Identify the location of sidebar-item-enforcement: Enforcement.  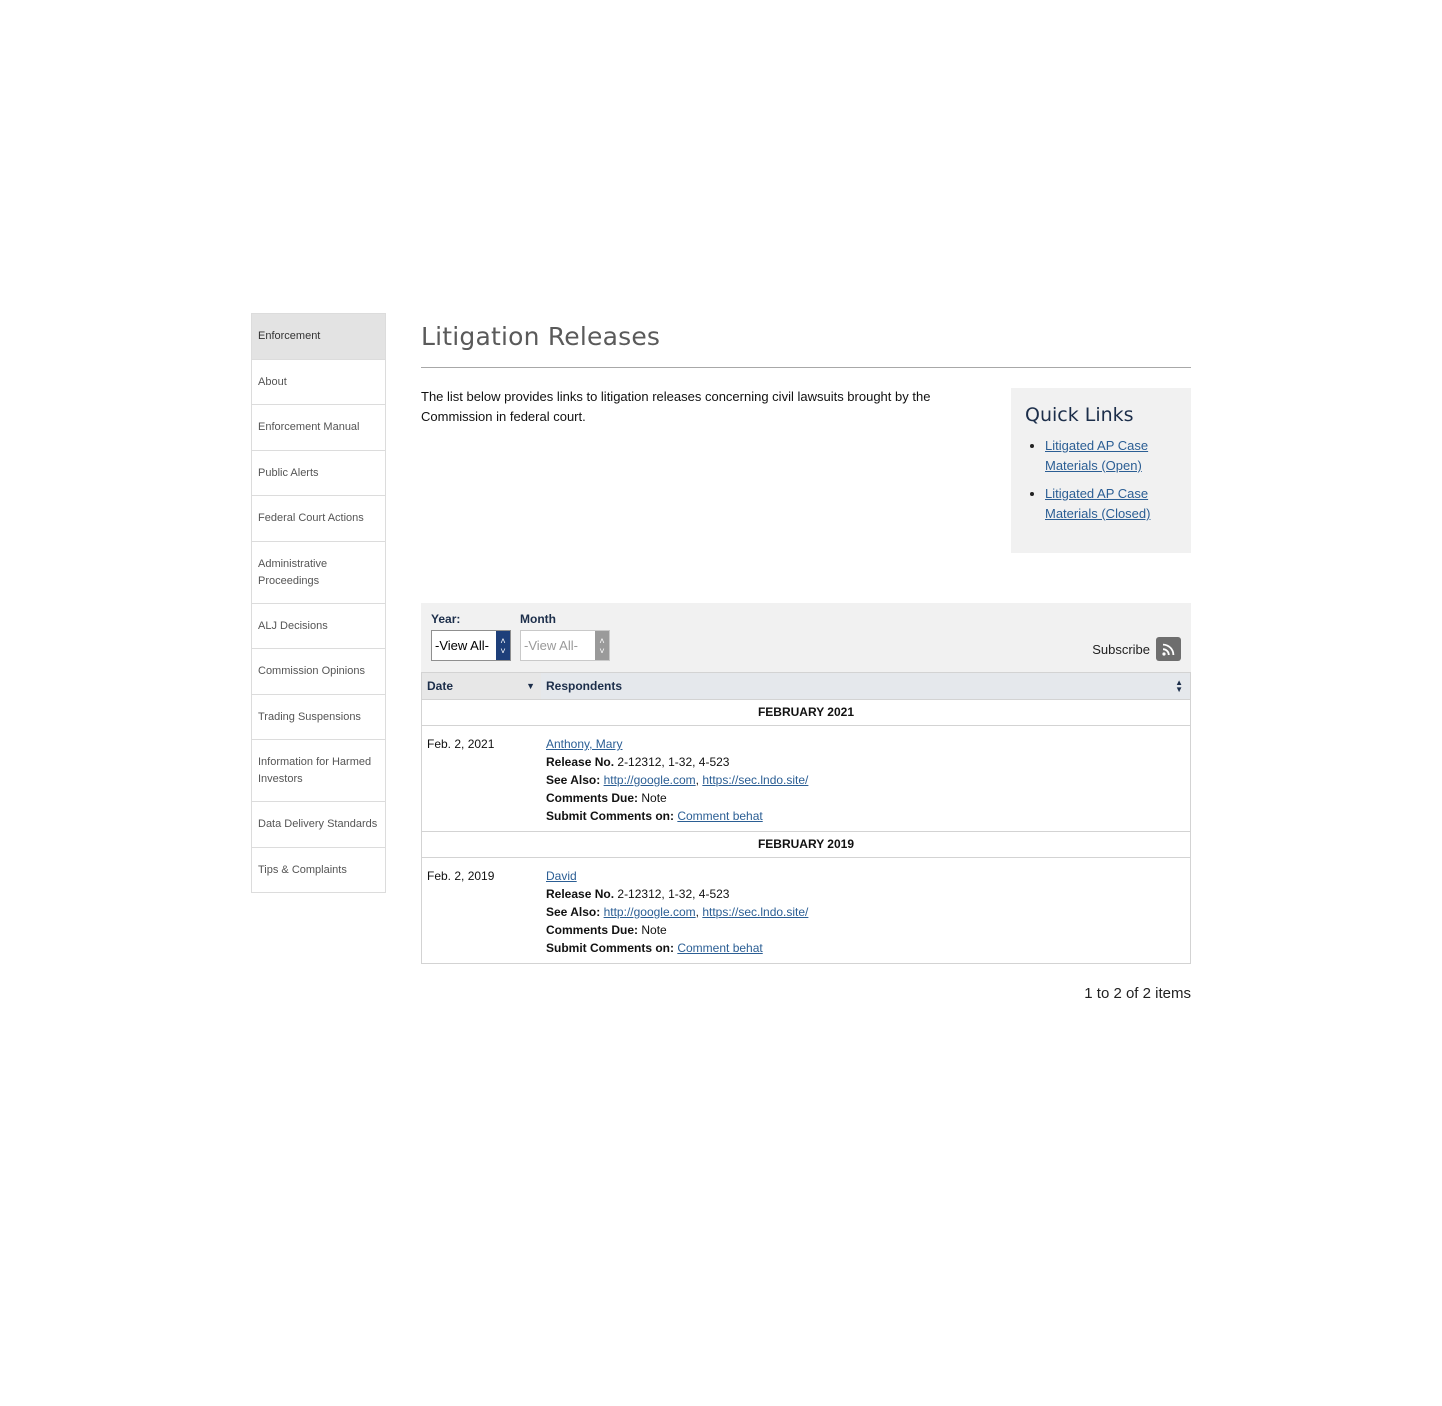
(318, 337).